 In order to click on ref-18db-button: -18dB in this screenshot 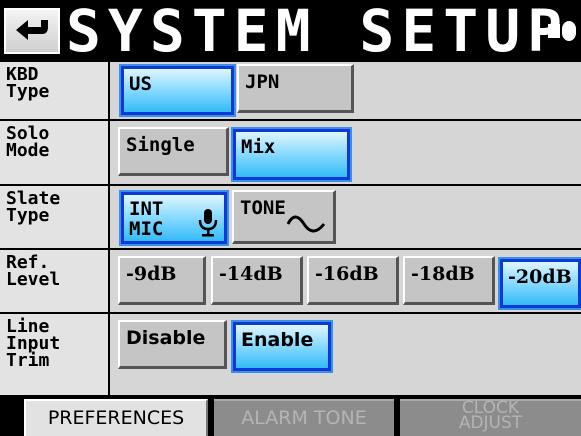, I will do `click(449, 280)`.